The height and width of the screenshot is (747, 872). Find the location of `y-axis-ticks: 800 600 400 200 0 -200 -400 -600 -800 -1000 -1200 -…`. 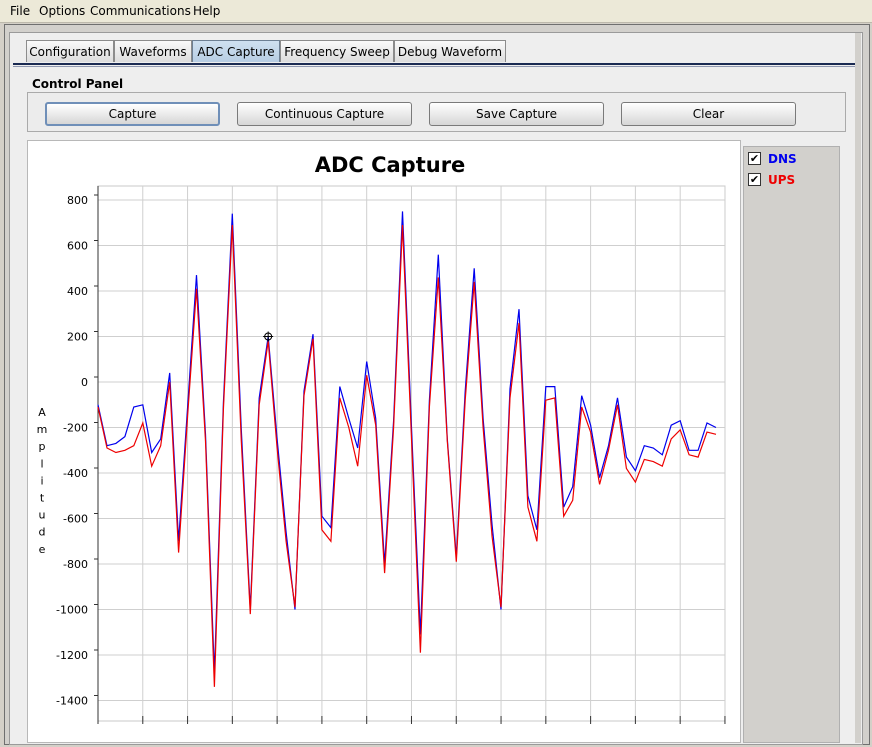

y-axis-ticks: 800 600 400 200 0 -200 -400 -600 -800 -1000 -1200 -… is located at coordinates (77, 453).